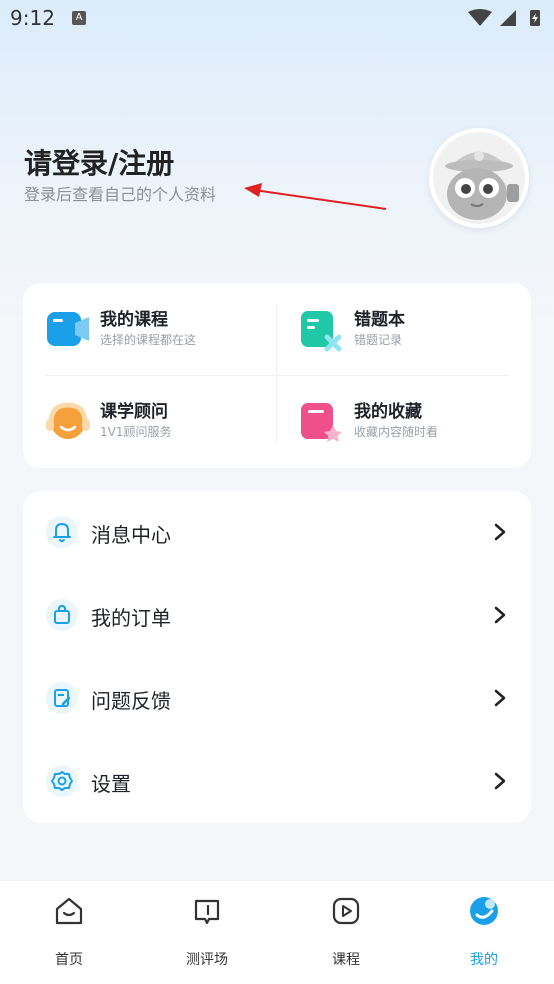 This screenshot has width=554, height=984. What do you see at coordinates (315, 196) in the screenshot?
I see `red-arrow-annotation` at bounding box center [315, 196].